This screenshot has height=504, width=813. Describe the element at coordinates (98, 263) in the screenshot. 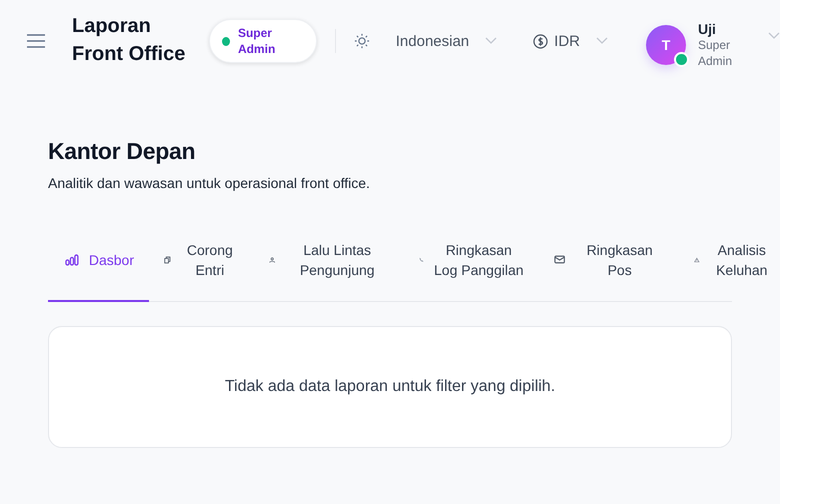

I see `report-tab: Dasbor` at that location.